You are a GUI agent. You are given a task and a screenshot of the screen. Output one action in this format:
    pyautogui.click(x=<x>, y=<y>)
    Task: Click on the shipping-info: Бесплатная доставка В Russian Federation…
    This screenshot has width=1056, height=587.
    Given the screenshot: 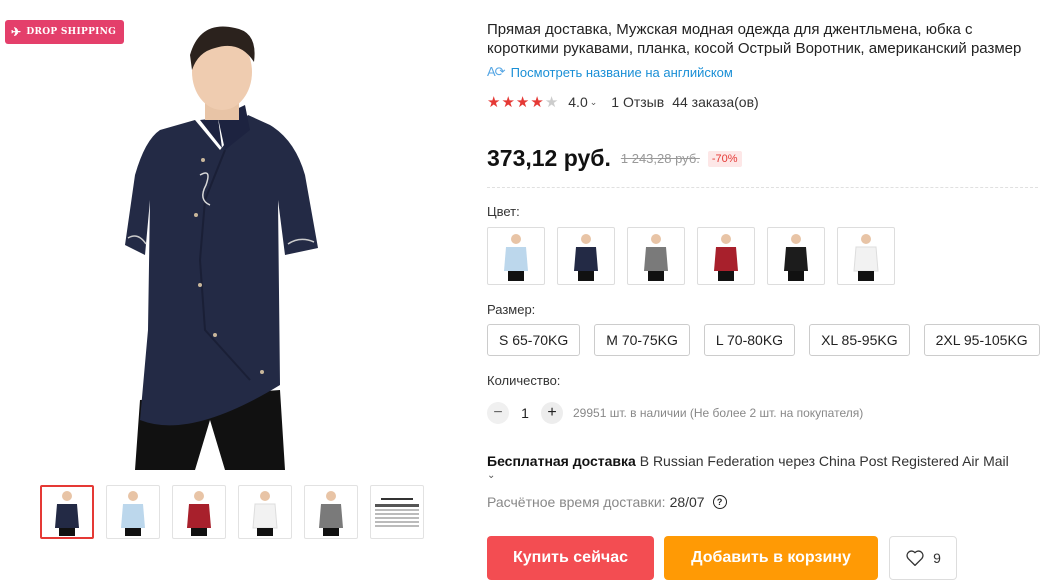 What is the action you would take?
    pyautogui.click(x=767, y=461)
    